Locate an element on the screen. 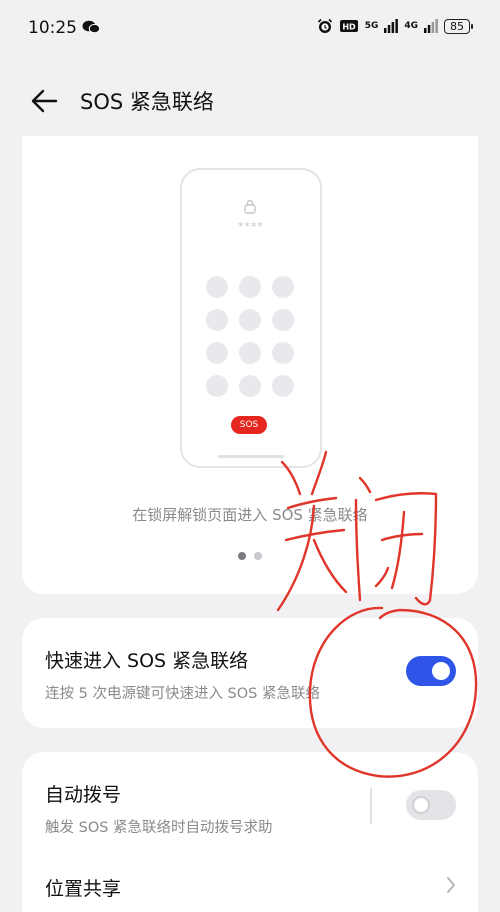  status-time: 10:25 is located at coordinates (52, 28).